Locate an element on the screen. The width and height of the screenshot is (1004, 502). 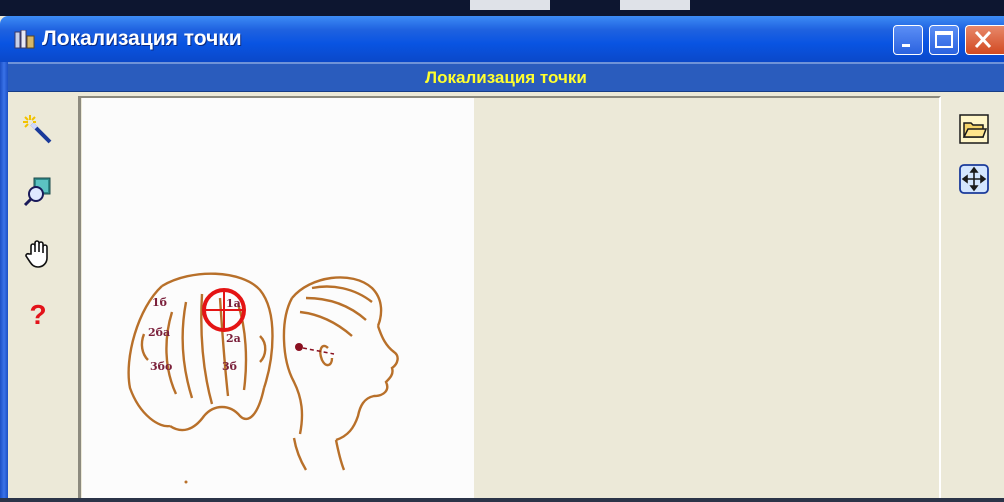
left-toolbar: ? is located at coordinates (43, 295).